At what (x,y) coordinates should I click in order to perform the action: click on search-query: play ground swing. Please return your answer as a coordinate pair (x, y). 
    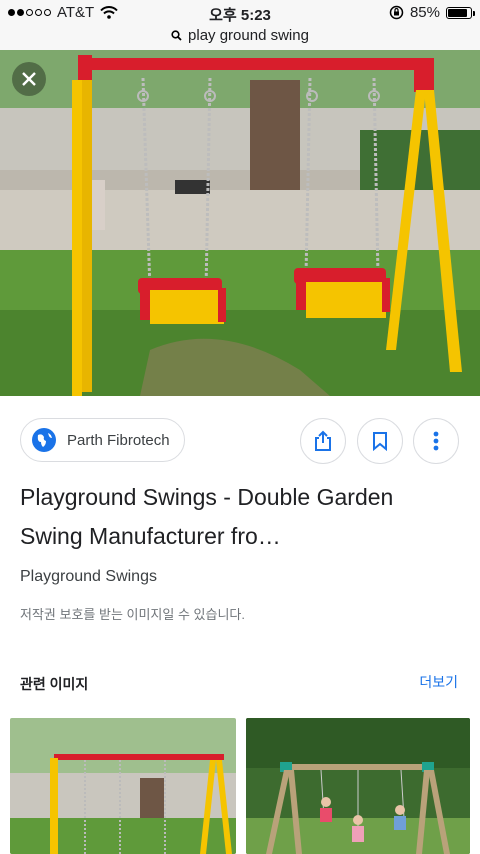
    Looking at the image, I should click on (248, 35).